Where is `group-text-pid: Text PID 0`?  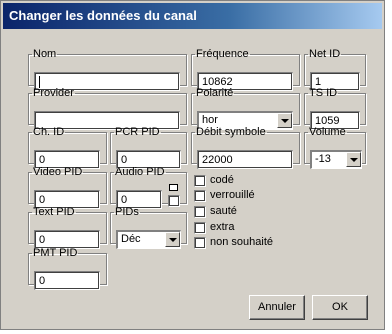
group-text-pid: Text PID 0 is located at coordinates (67, 227).